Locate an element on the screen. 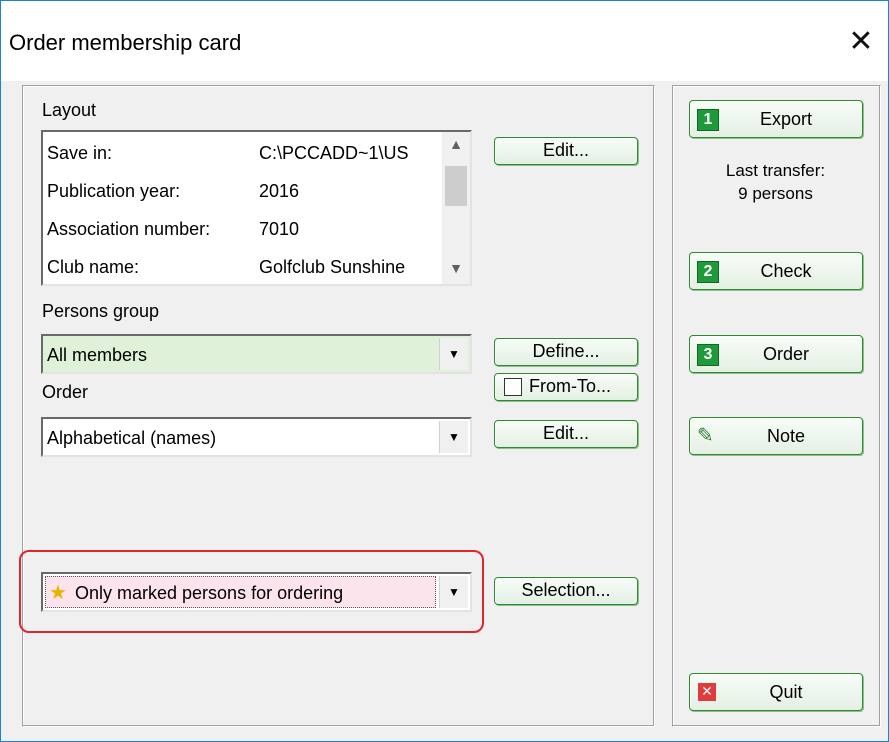 The width and height of the screenshot is (889, 742). marked-persons-select: ★ Only marked persons for ordering ▼ is located at coordinates (256, 592).